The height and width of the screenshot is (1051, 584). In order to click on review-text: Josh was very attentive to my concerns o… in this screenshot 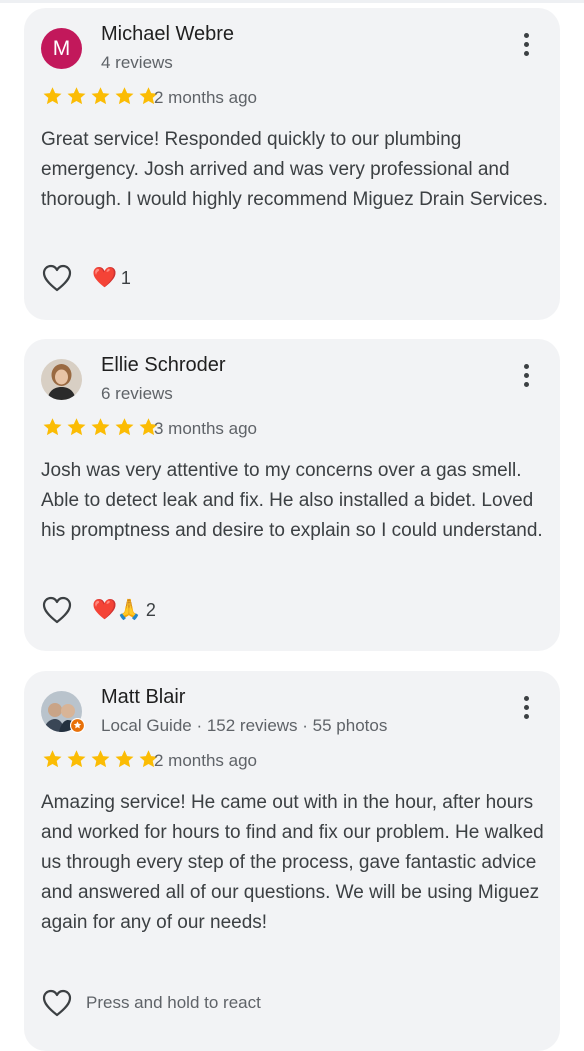, I will do `click(292, 500)`.